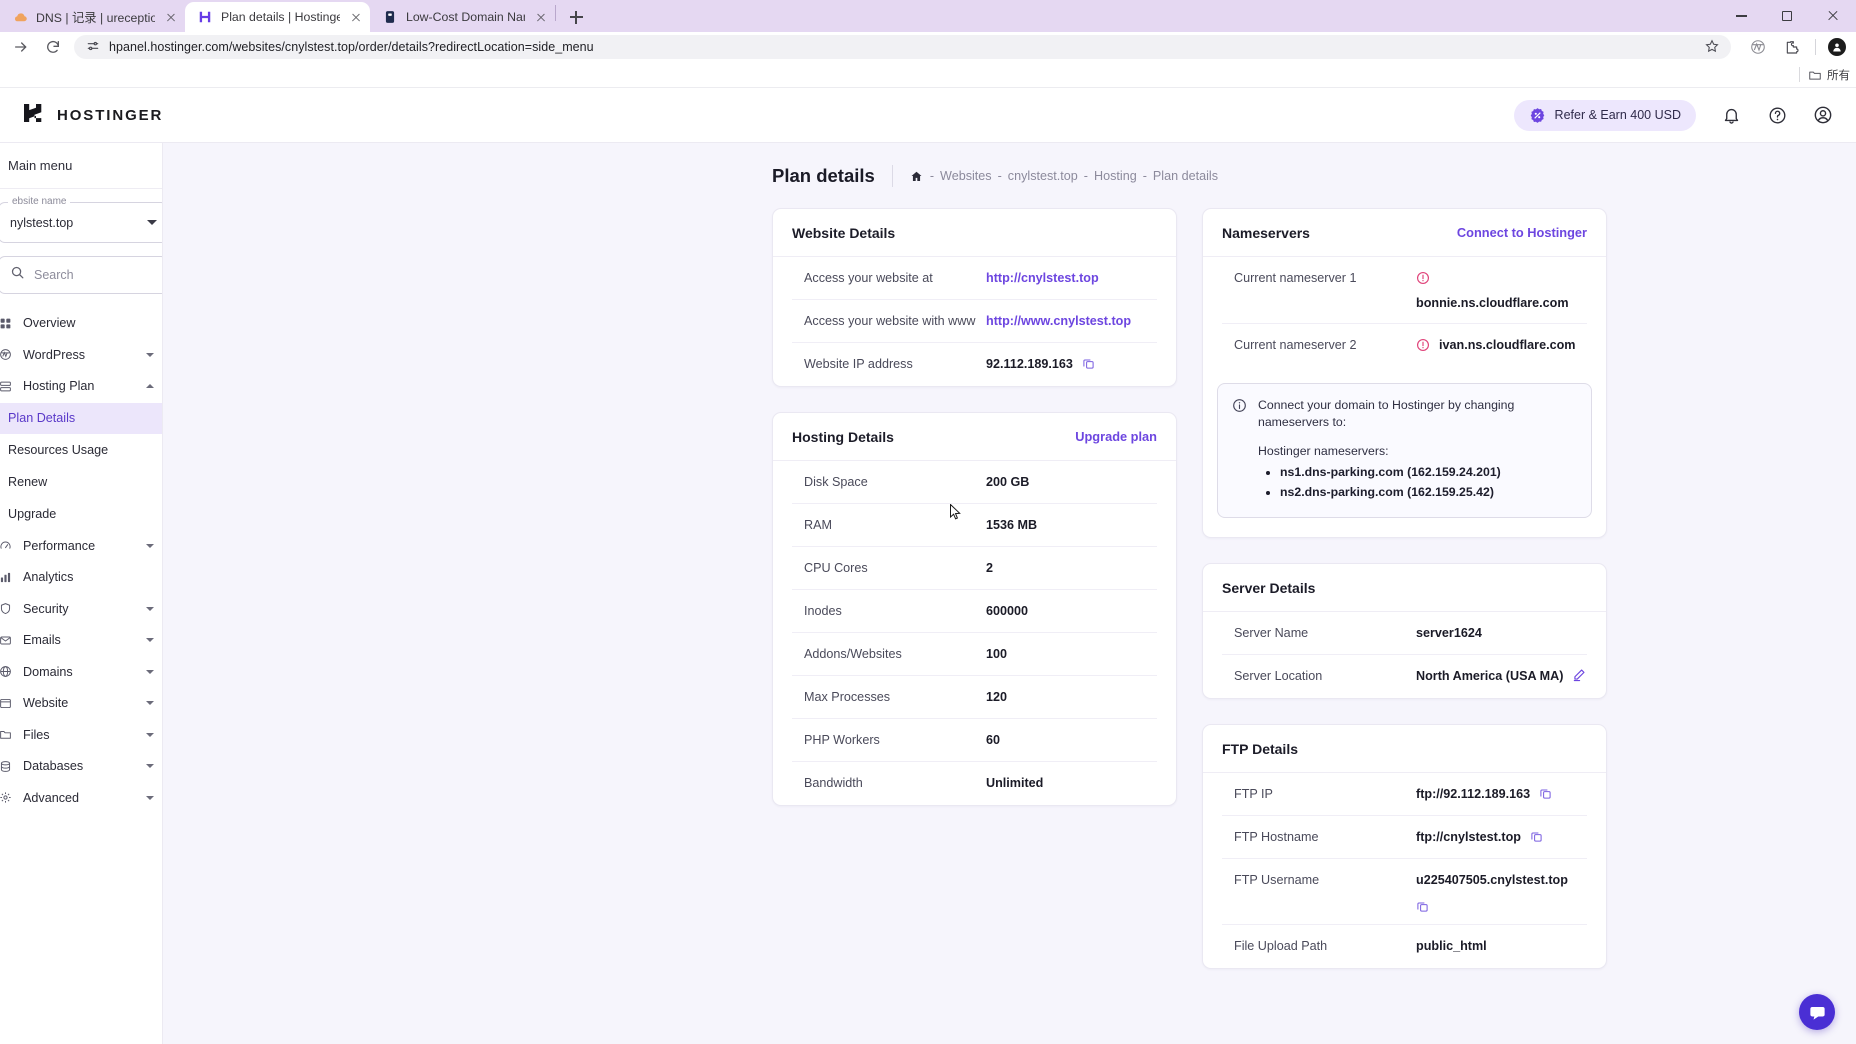 The image size is (1856, 1044). Describe the element at coordinates (92, 17) in the screenshot. I see `browser-tab-0: DNS | 记录 | ureceptiondesk.c` at that location.